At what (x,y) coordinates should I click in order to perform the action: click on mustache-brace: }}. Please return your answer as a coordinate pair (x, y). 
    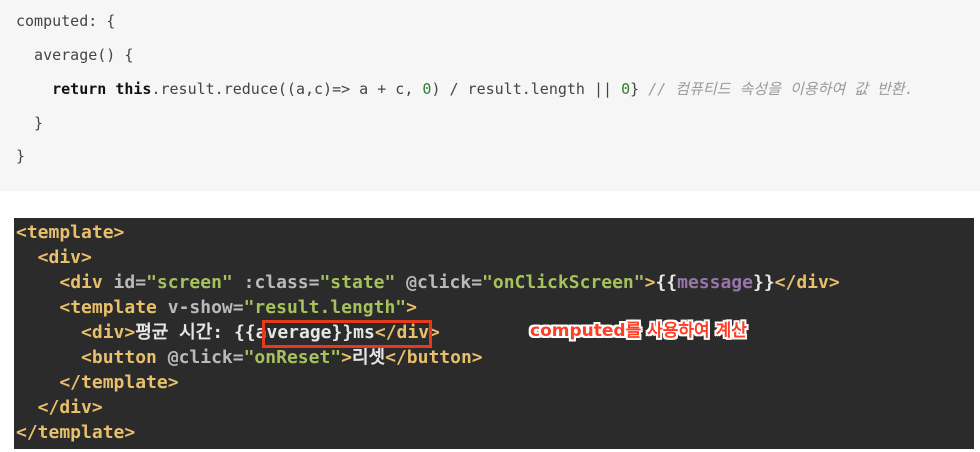
    Looking at the image, I should click on (763, 282).